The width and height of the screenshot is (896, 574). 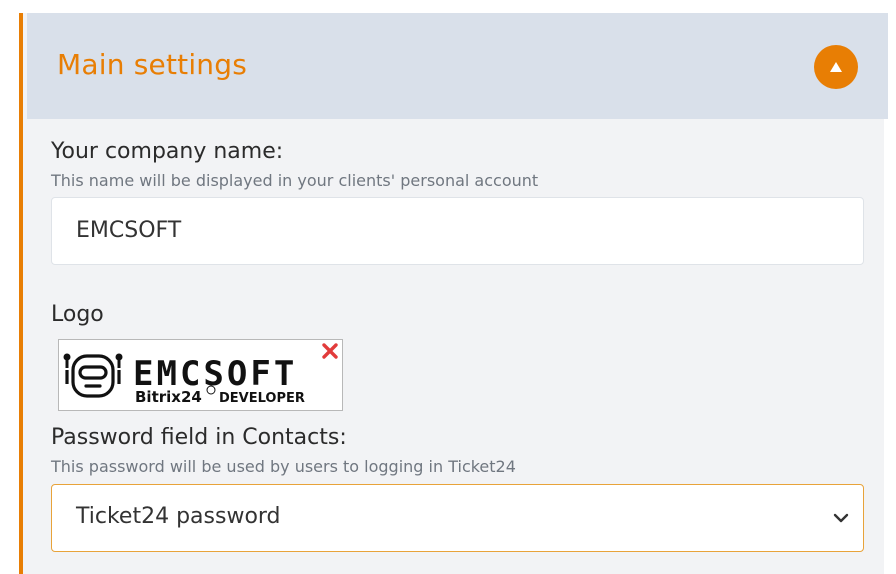 What do you see at coordinates (457, 518) in the screenshot?
I see `password-field-select: Ticket24 password` at bounding box center [457, 518].